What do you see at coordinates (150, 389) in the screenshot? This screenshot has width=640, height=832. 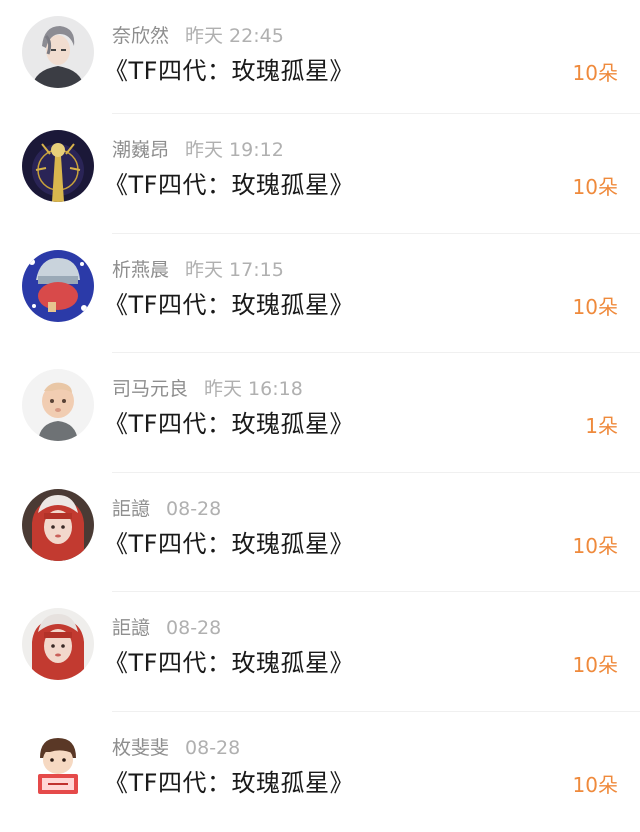 I see `user-name: 司马元良` at bounding box center [150, 389].